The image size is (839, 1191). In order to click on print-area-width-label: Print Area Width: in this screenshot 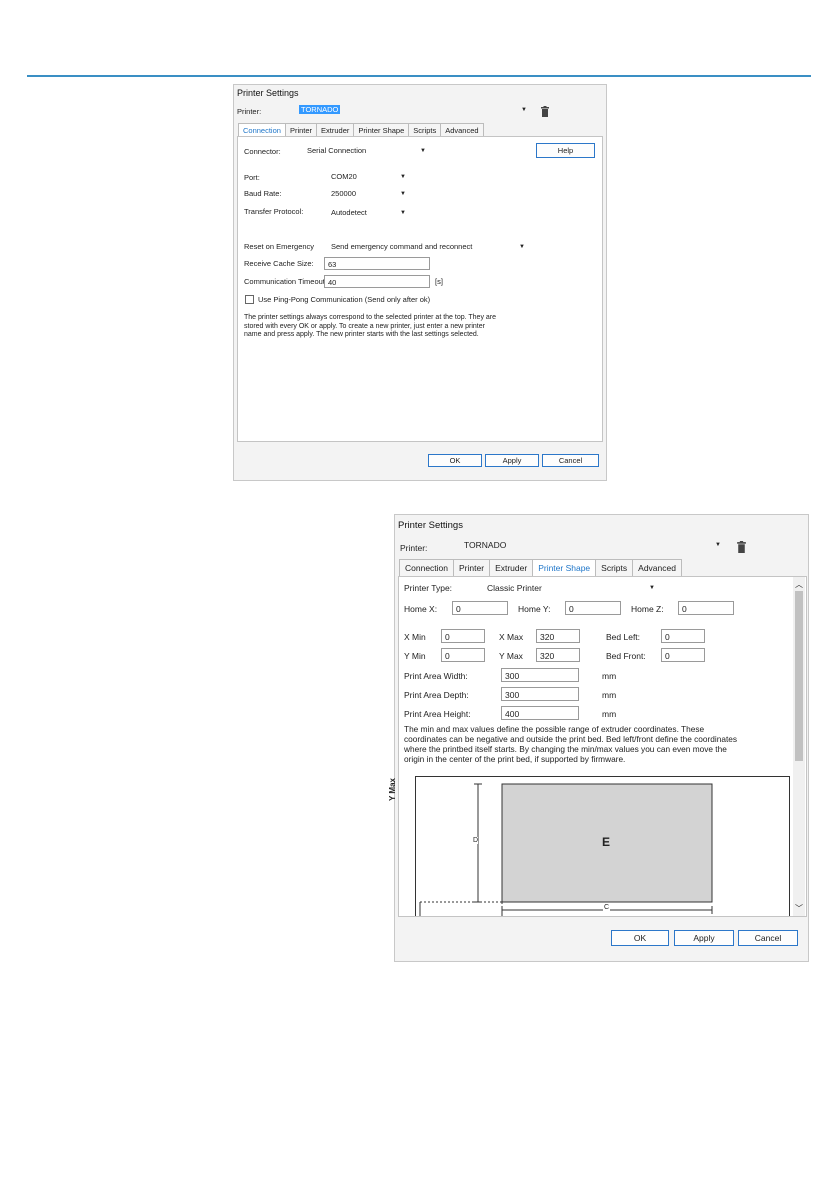, I will do `click(436, 676)`.